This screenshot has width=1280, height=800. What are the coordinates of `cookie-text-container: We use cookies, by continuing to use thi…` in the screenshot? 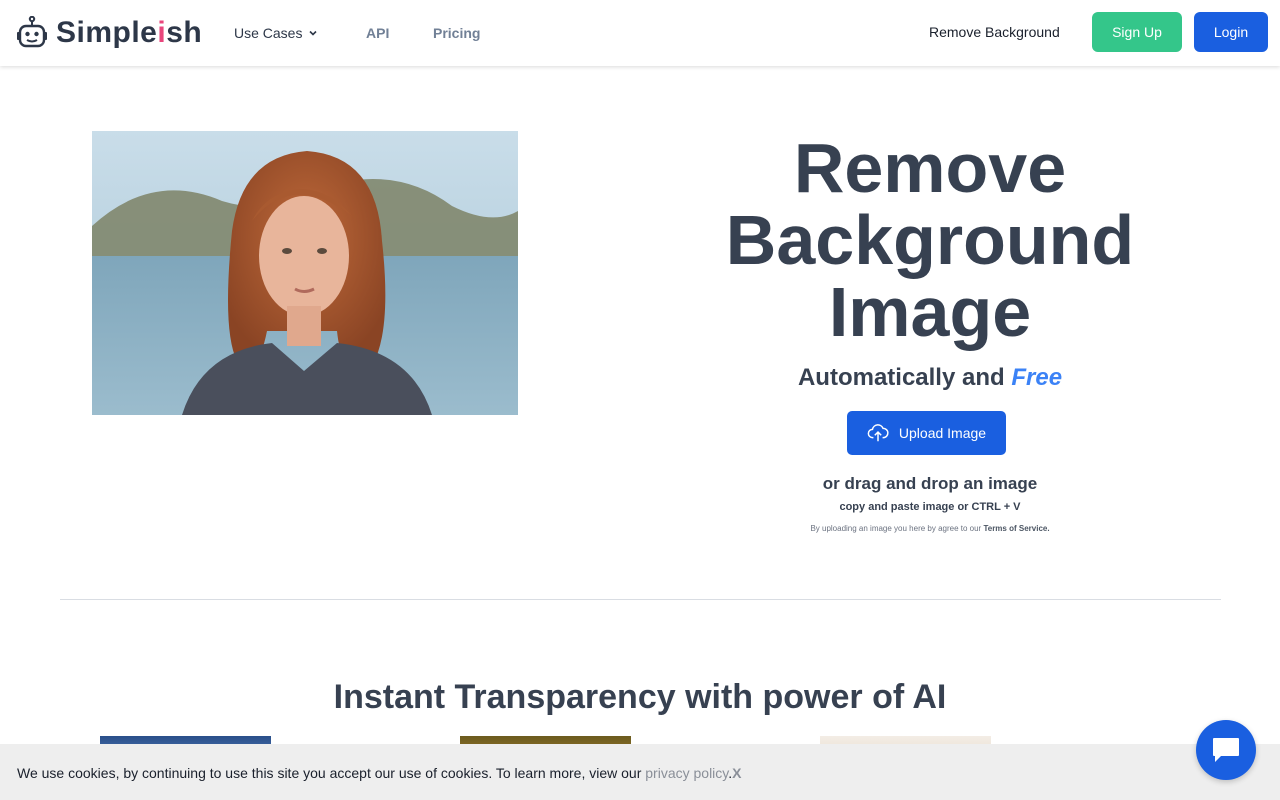 It's located at (379, 773).